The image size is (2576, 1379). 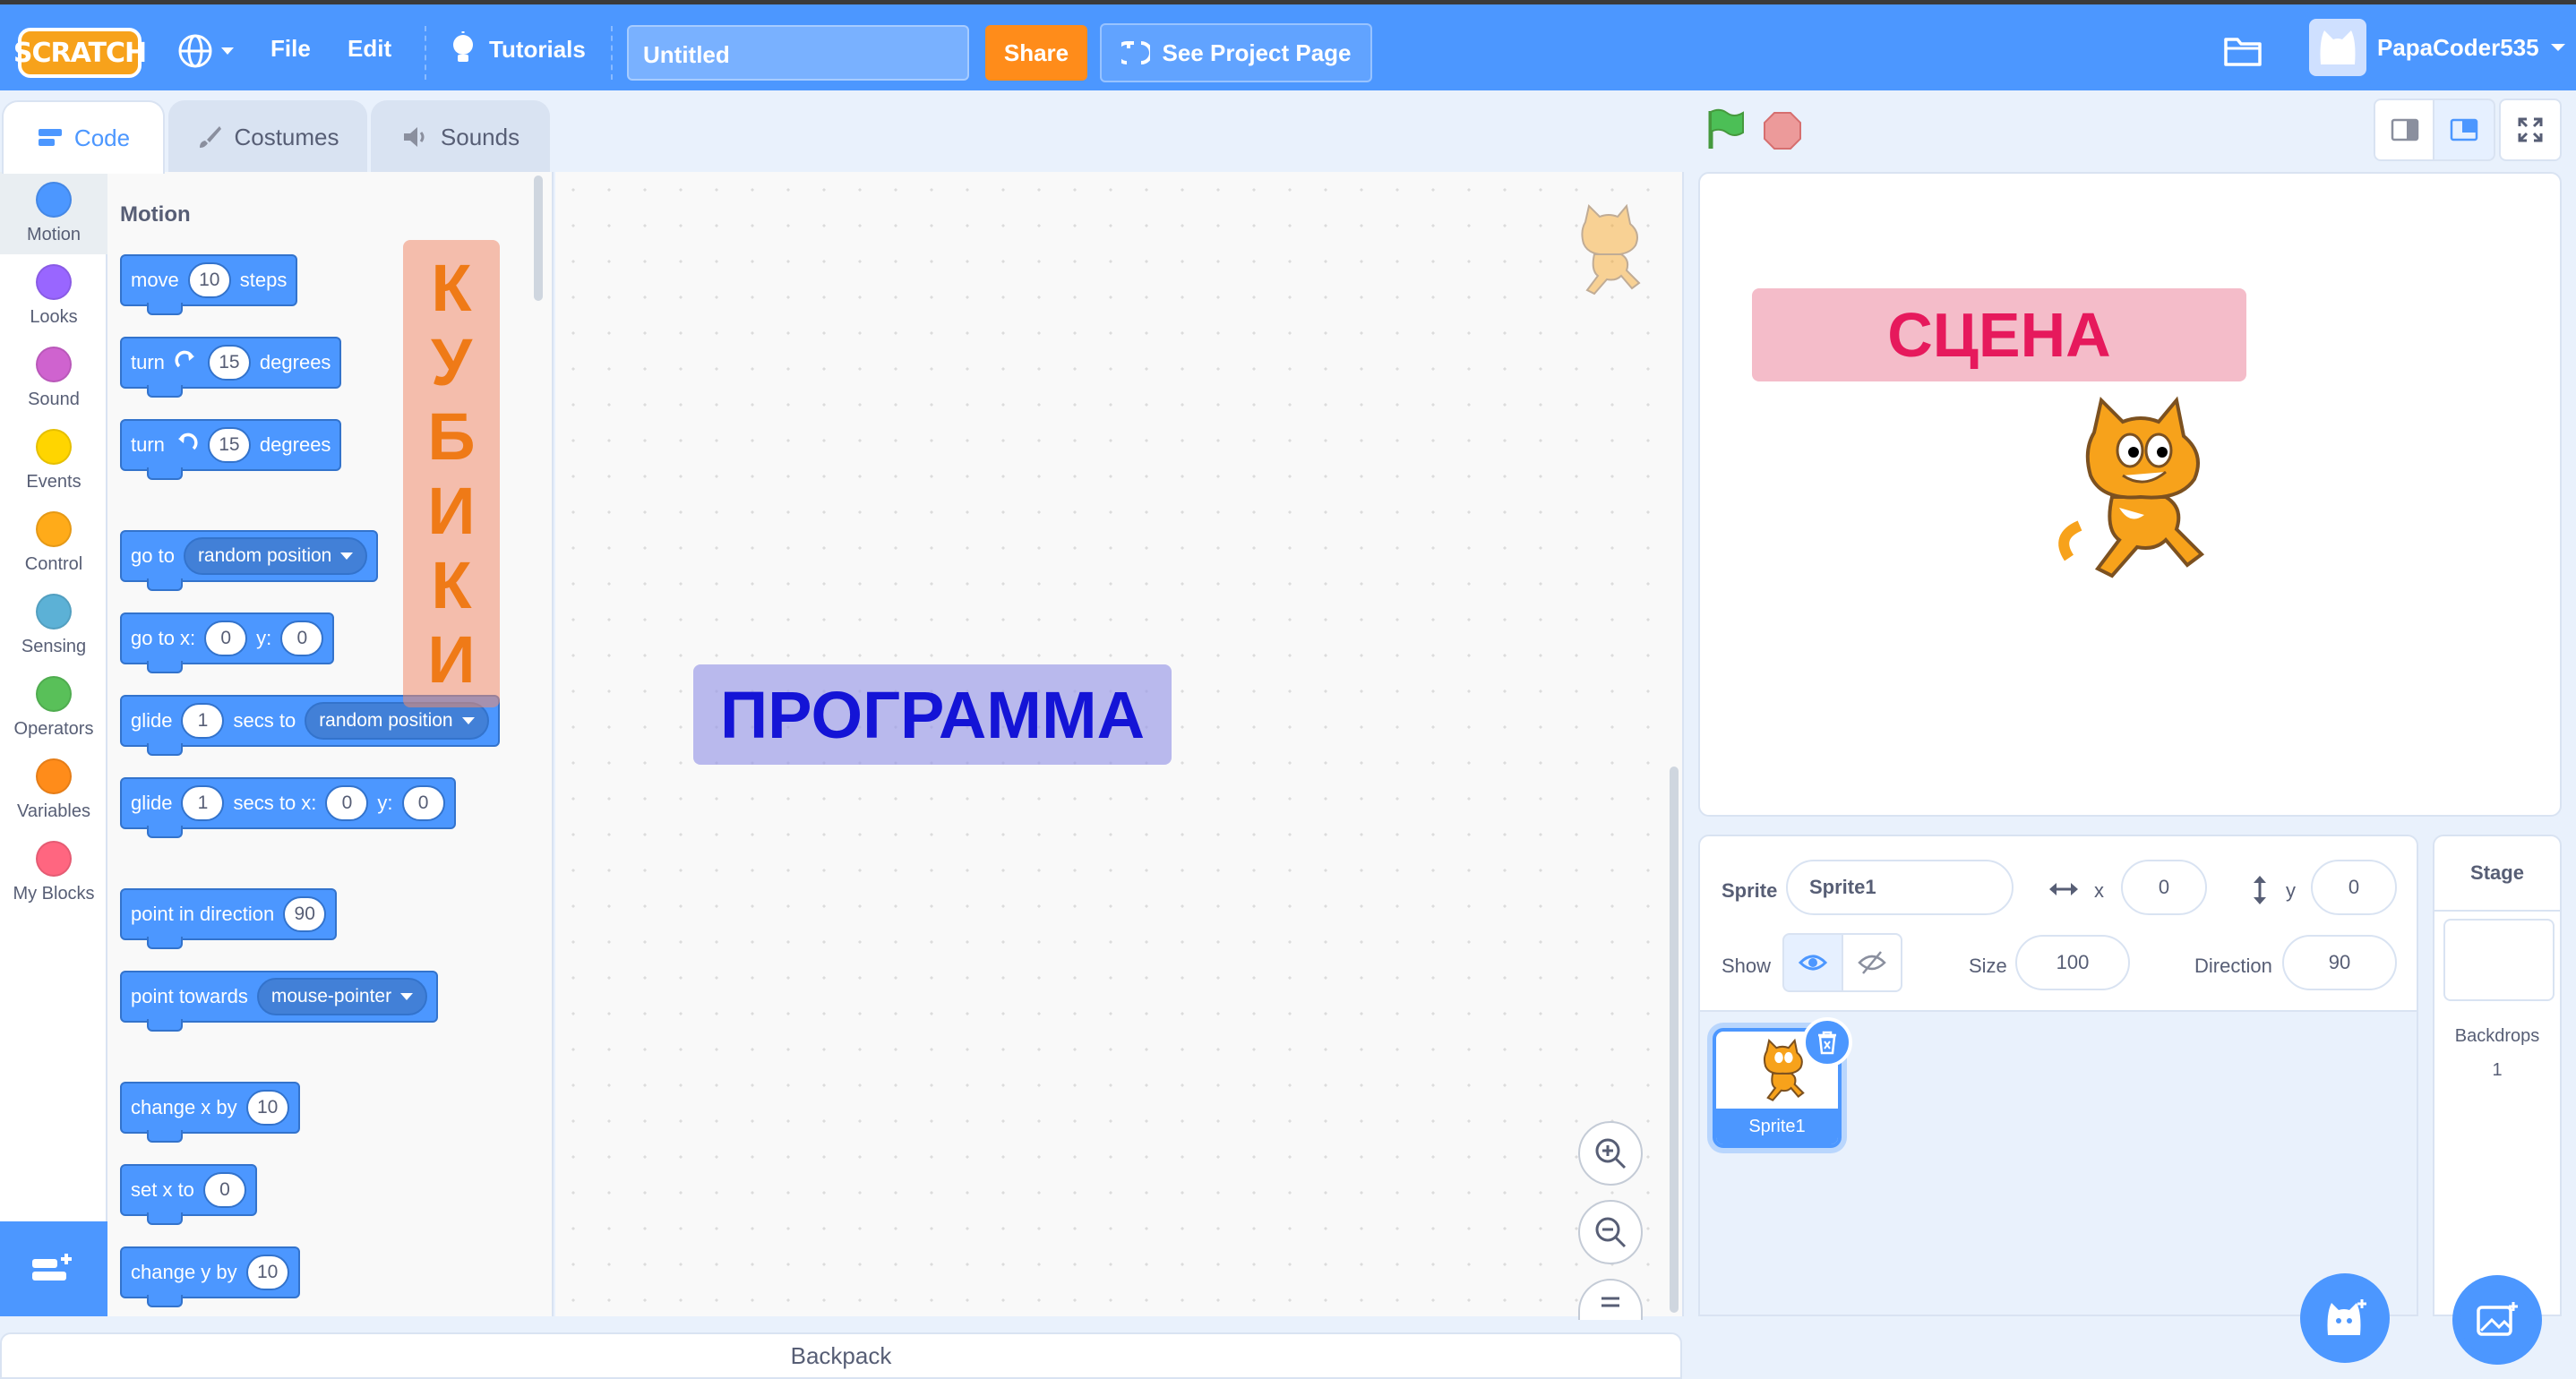 I want to click on sprite-cat-on-stage, so click(x=2130, y=490).